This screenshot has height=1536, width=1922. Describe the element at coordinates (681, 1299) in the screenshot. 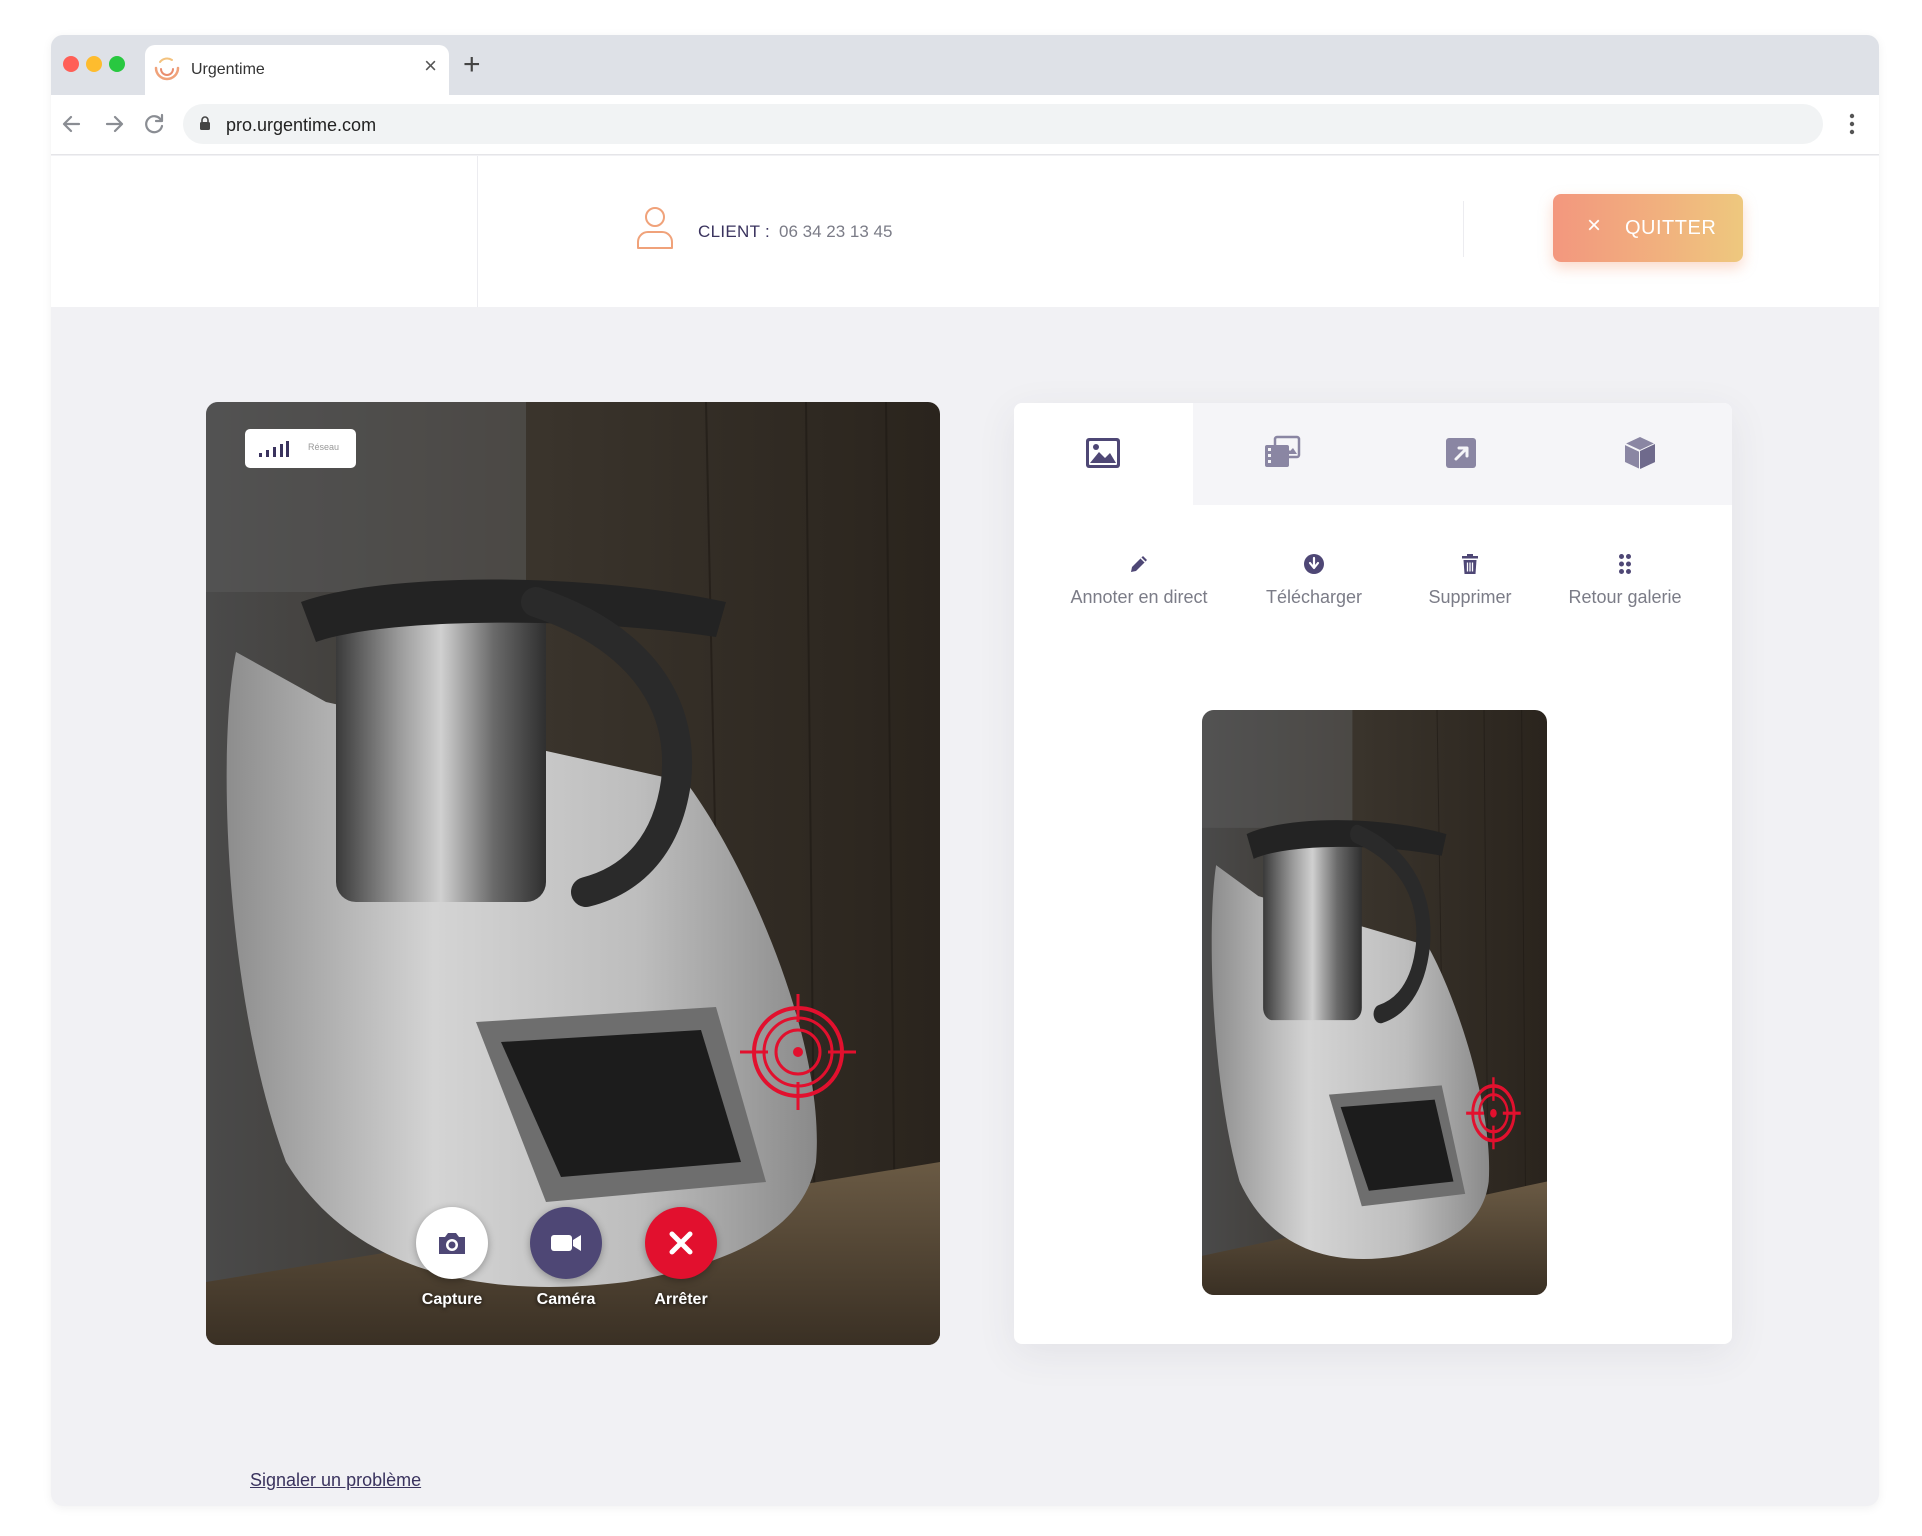

I see `stop-label: Arrêter` at that location.